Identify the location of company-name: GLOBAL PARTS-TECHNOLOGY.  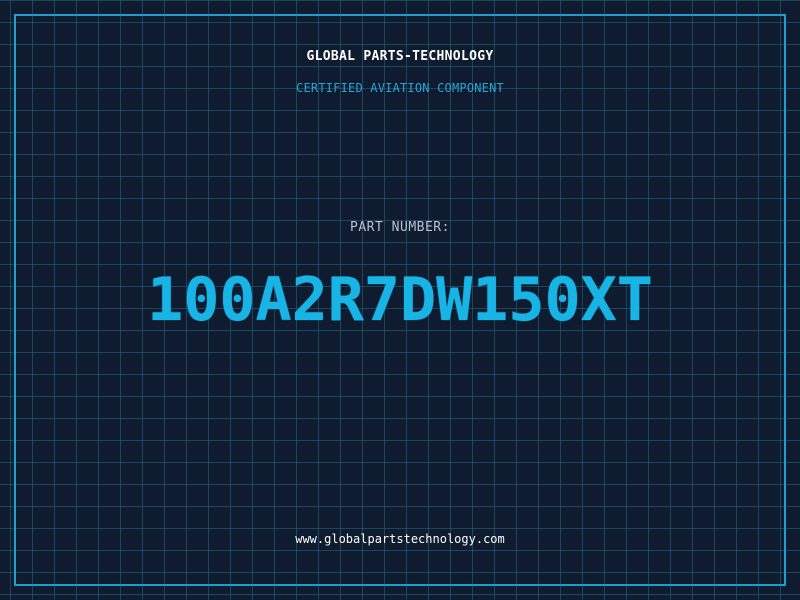
(400, 56).